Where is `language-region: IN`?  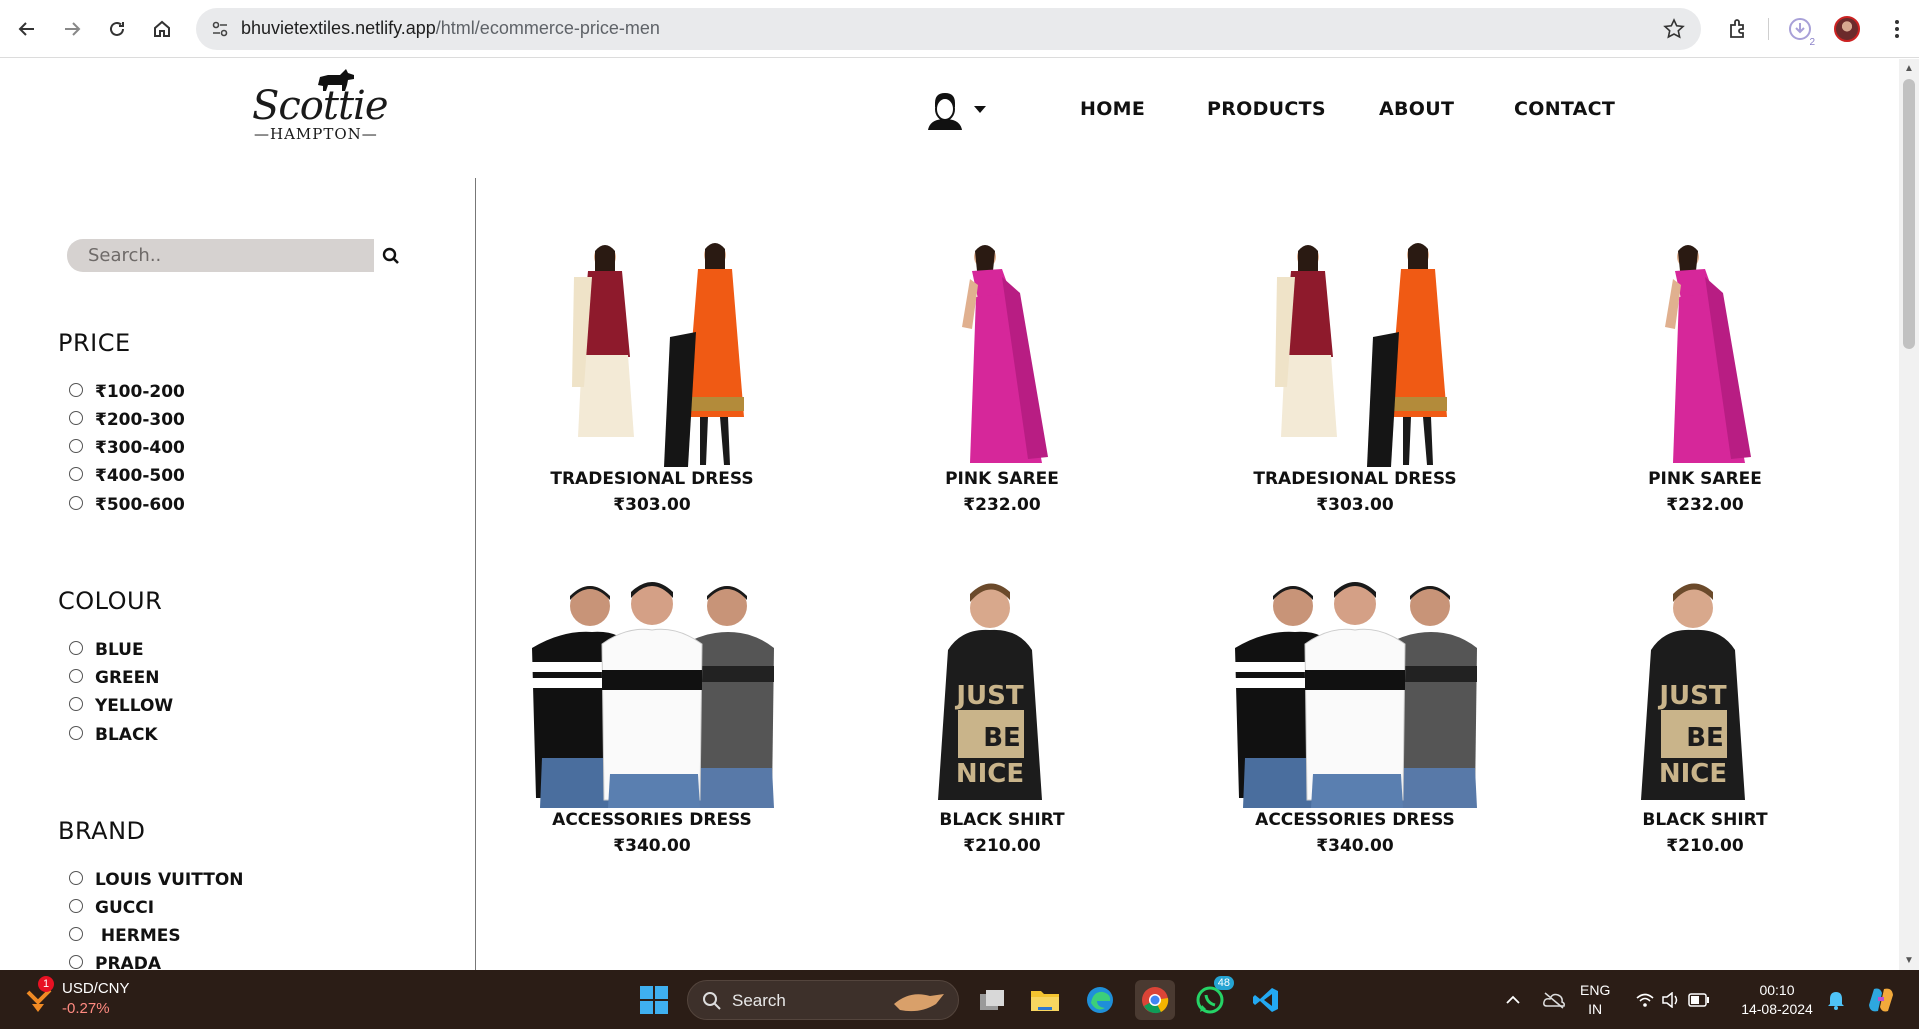 language-region: IN is located at coordinates (1595, 1009).